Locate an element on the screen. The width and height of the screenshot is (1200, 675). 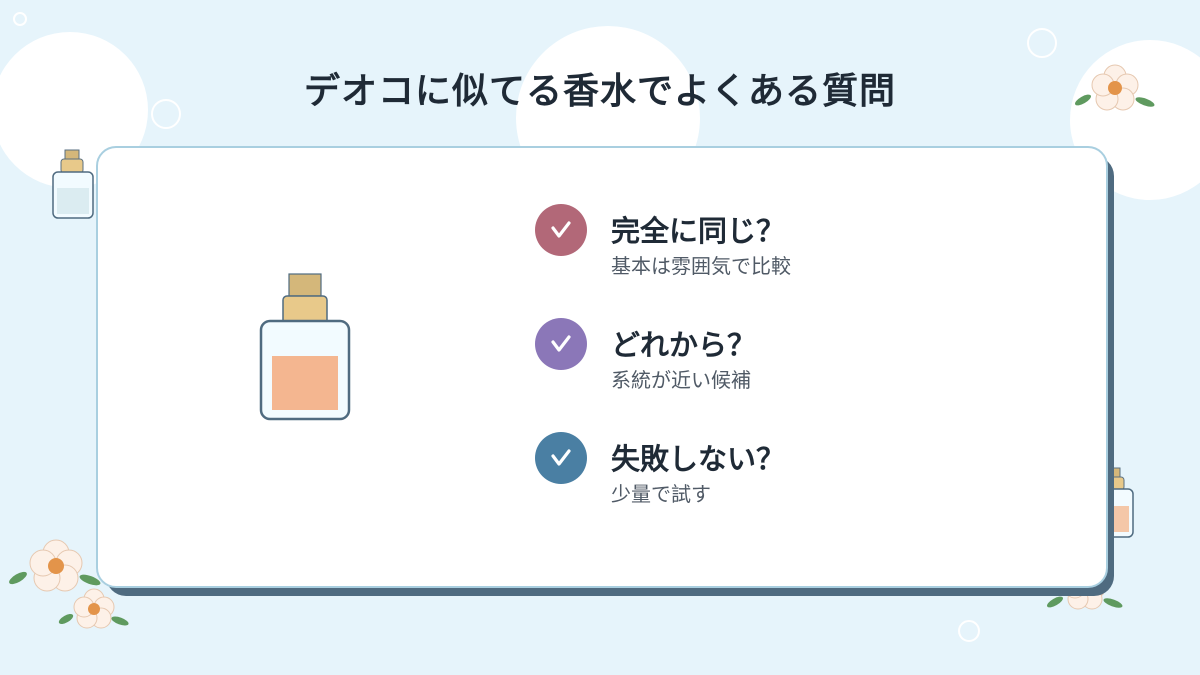
faq-answer: 少量で試す is located at coordinates (661, 494).